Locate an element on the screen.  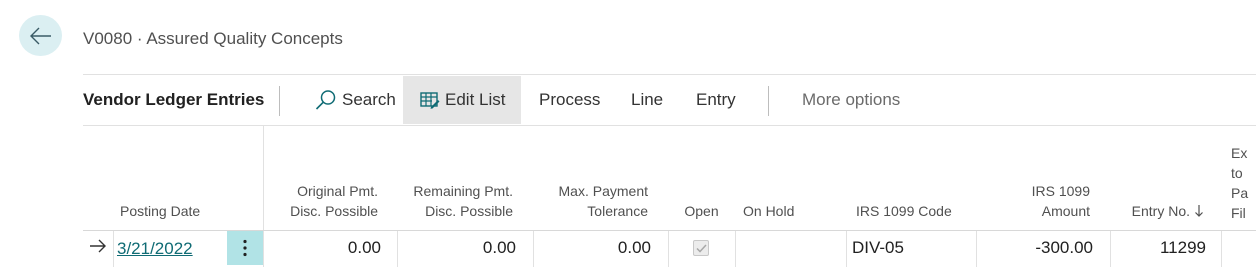
entry-menu: Entry is located at coordinates (716, 100).